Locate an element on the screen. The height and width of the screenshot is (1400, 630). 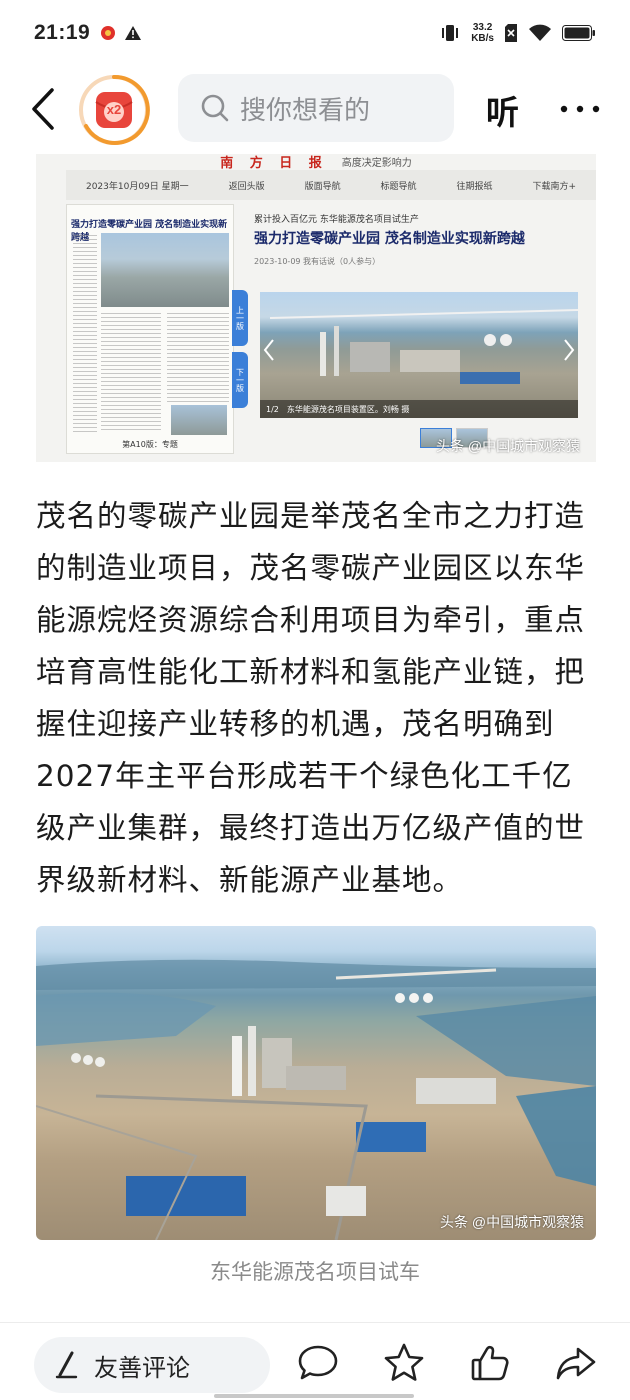
search-input: 搜你想看的 is located at coordinates (316, 108).